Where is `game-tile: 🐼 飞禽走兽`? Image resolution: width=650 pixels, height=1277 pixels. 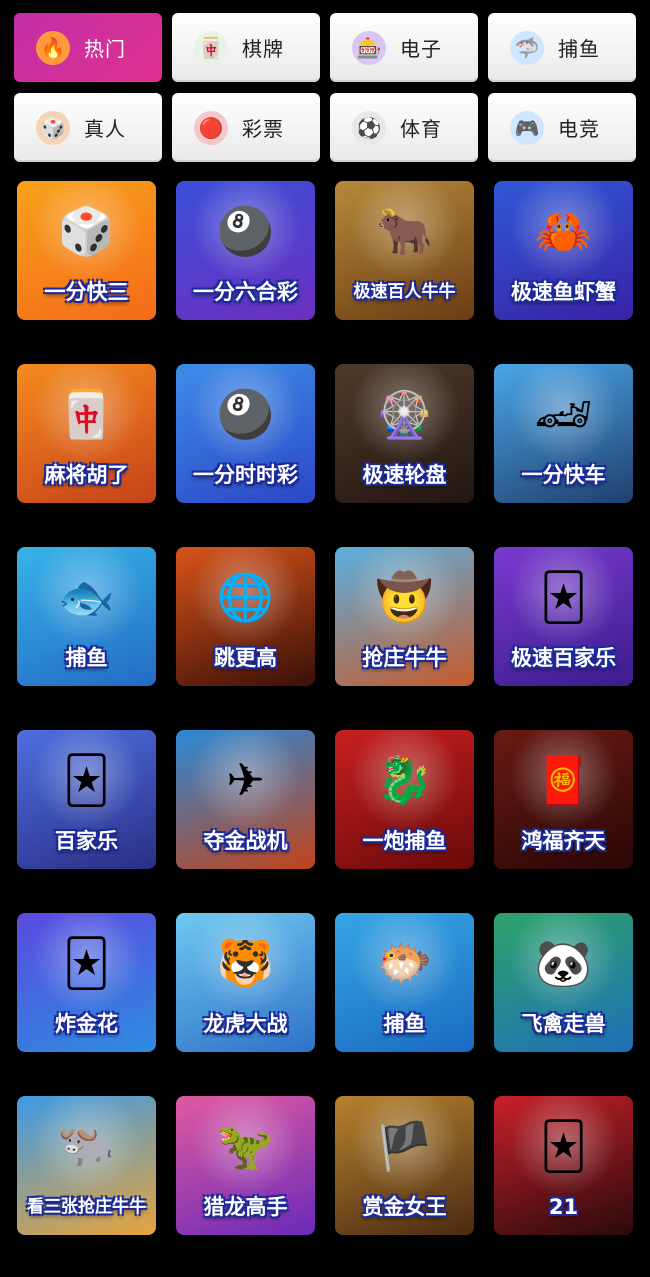
game-tile: 🐼 飞禽走兽 is located at coordinates (563, 982).